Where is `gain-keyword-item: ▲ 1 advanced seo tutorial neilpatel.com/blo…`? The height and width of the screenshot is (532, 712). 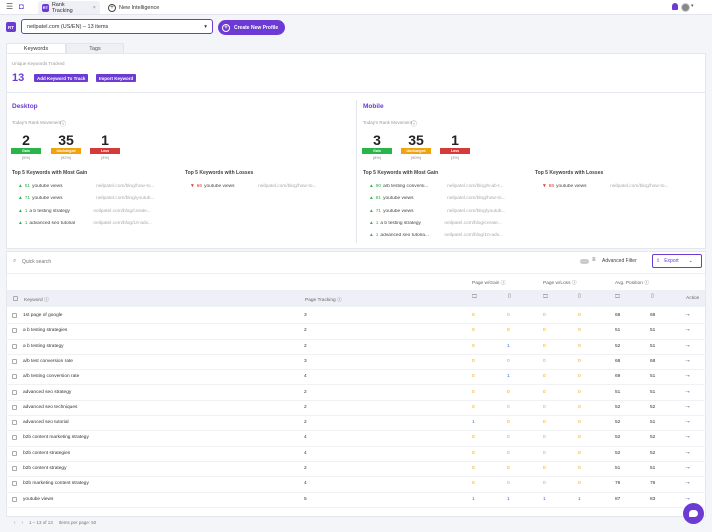 gain-keyword-item: ▲ 1 advanced seo tutorial neilpatel.com/blo… is located at coordinates (85, 223).